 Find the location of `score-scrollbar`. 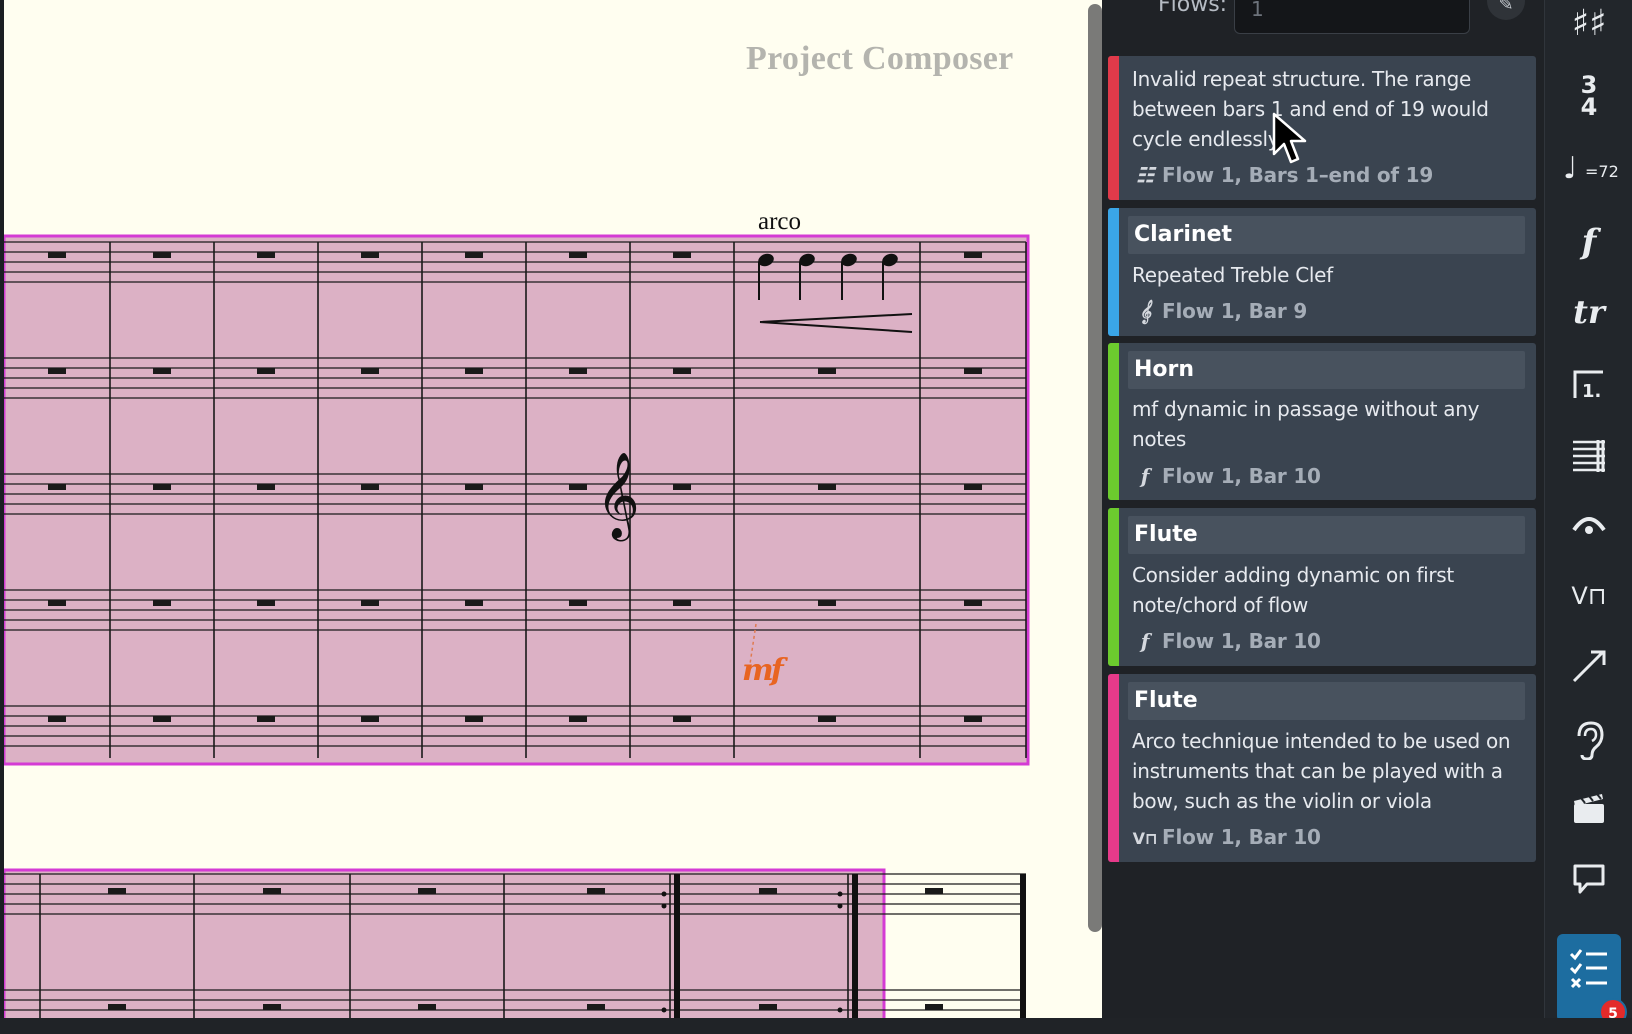

score-scrollbar is located at coordinates (1095, 468).